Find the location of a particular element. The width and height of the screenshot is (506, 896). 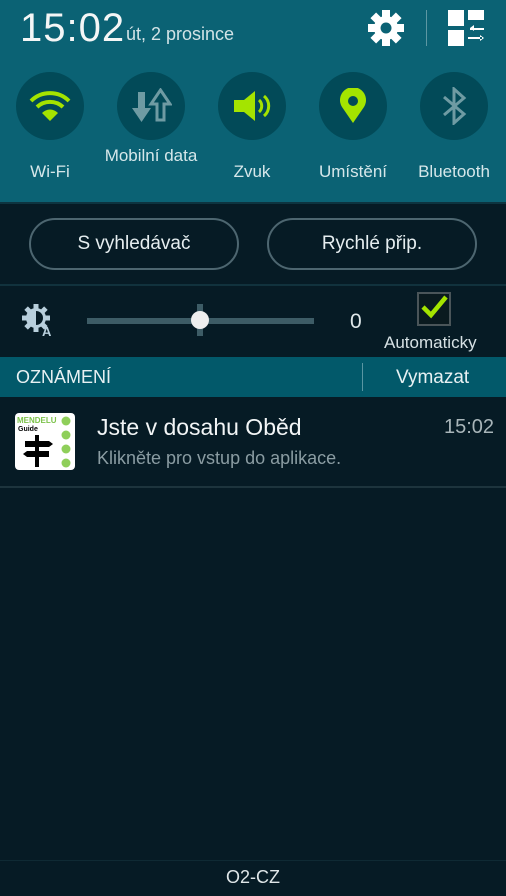

brightness-value: 0 is located at coordinates (356, 321).